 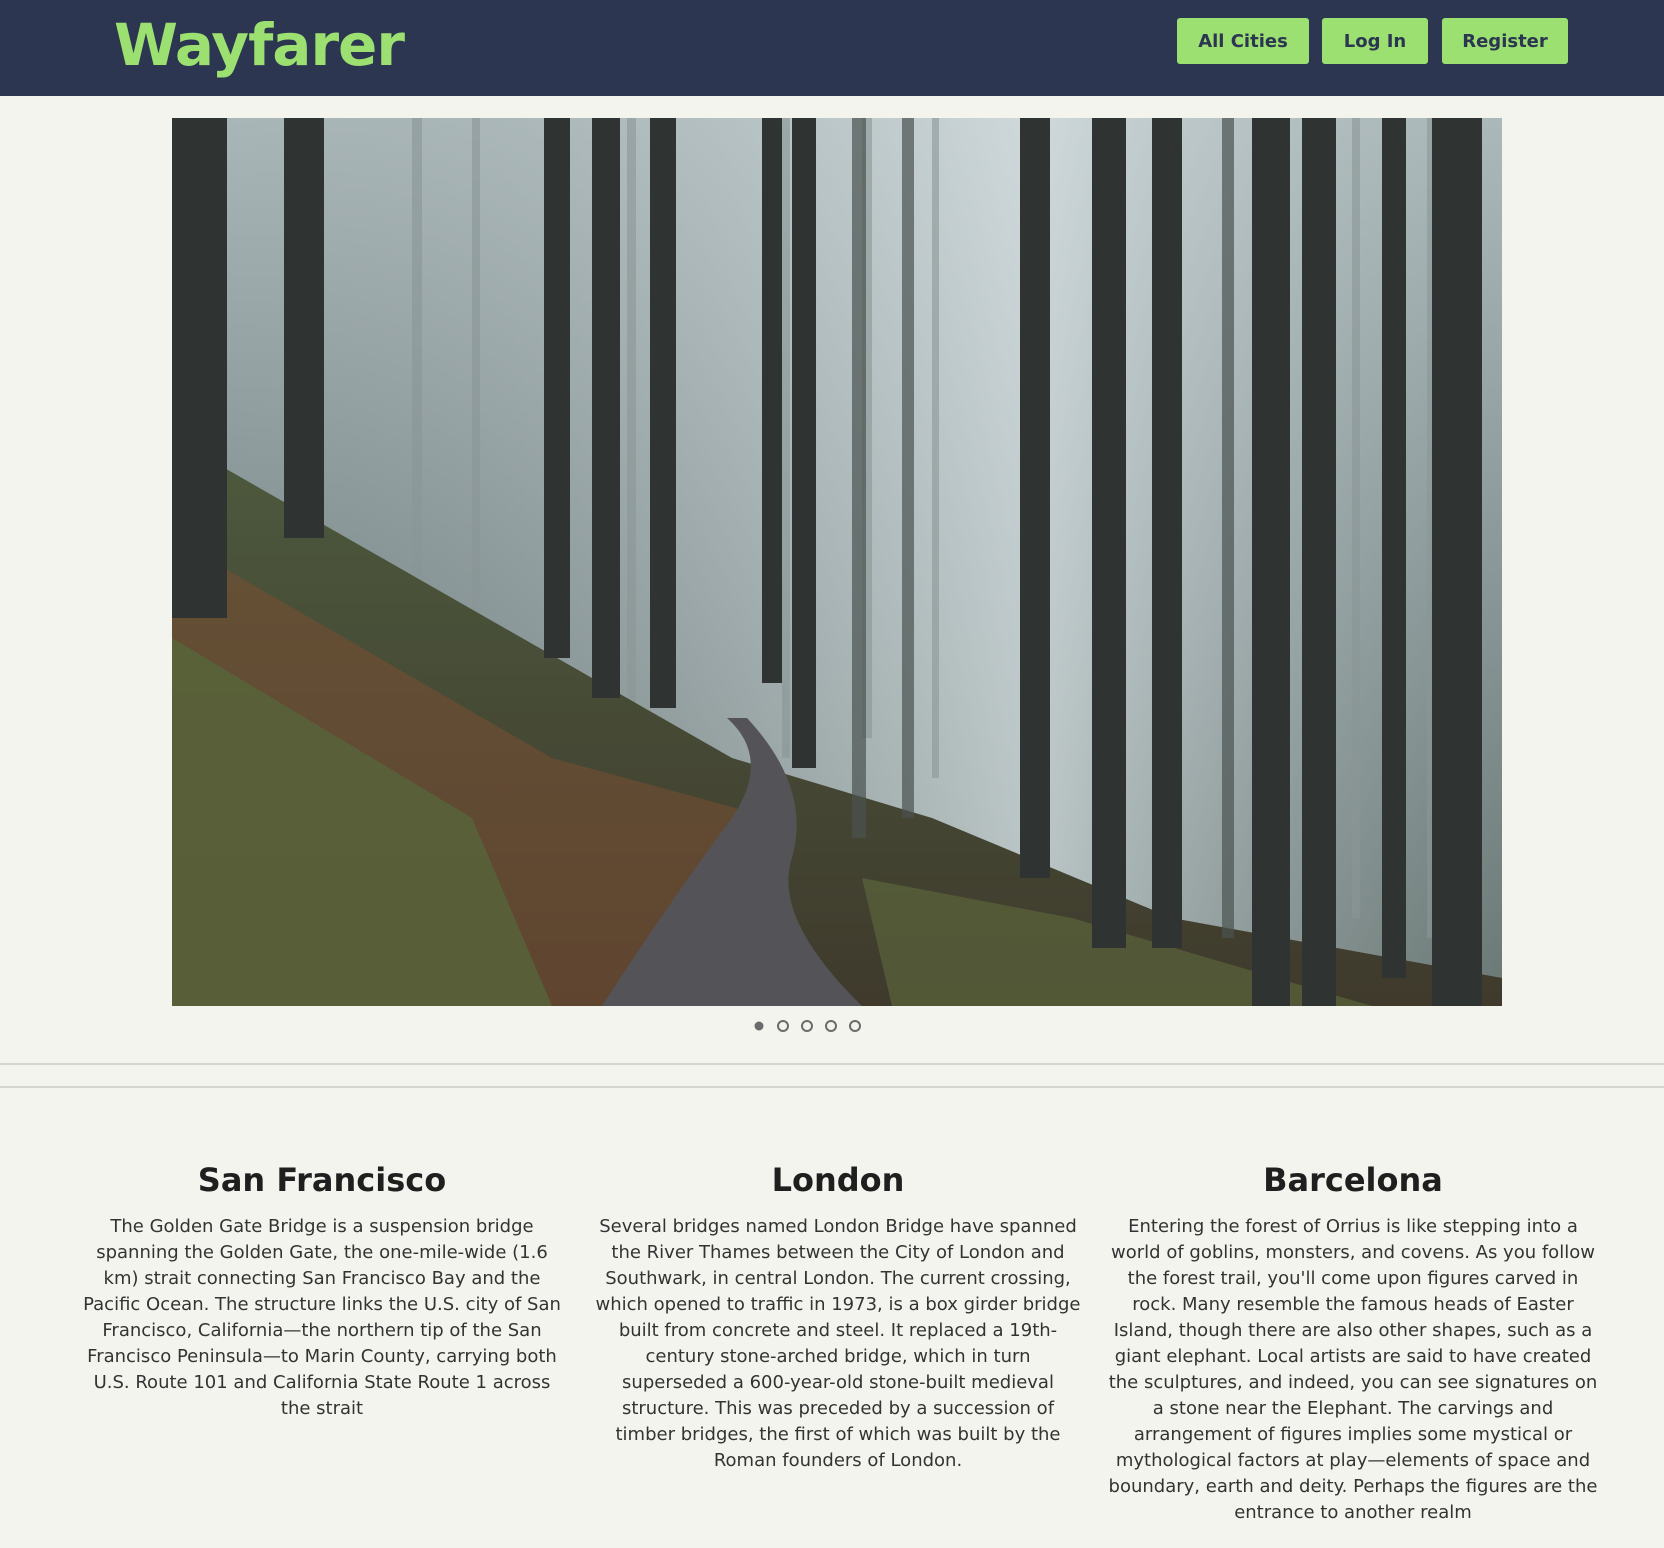 What do you see at coordinates (322, 1180) in the screenshot?
I see `city-title: San Francisco` at bounding box center [322, 1180].